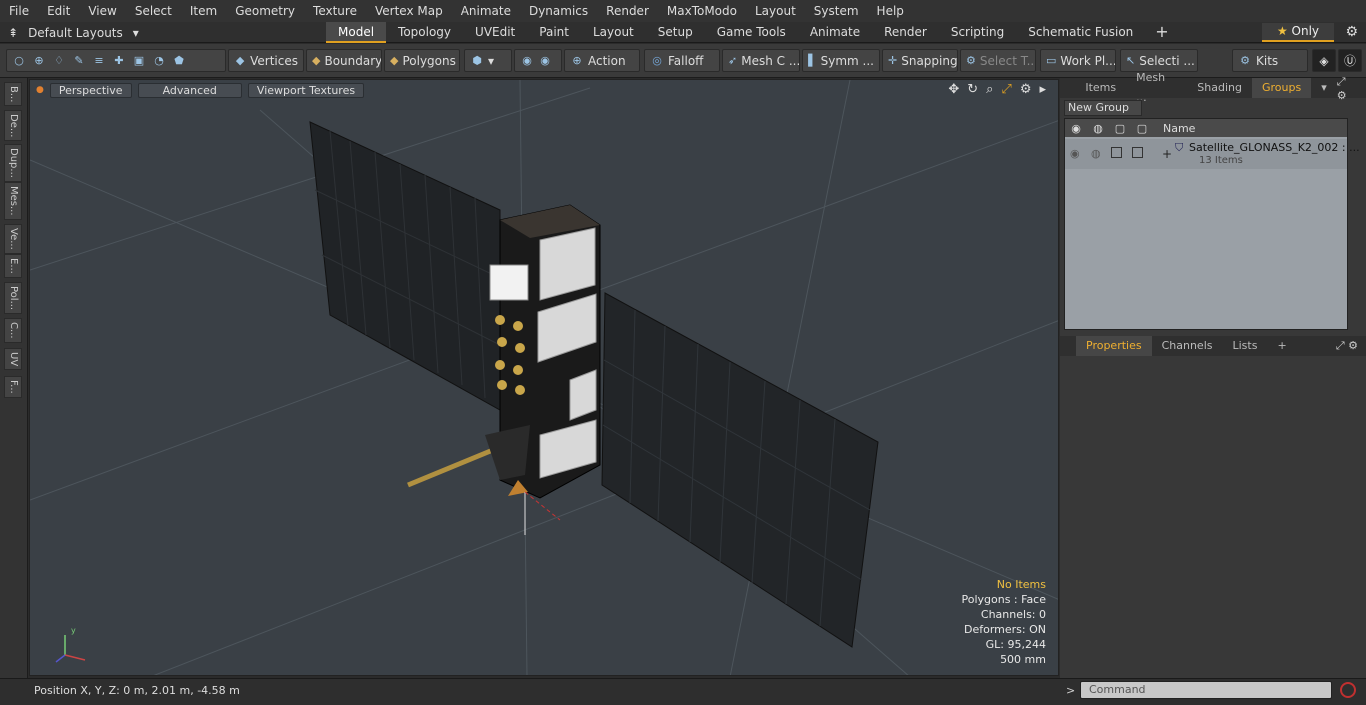 This screenshot has width=1366, height=705. What do you see at coordinates (751, 32) in the screenshot?
I see `tab-game-tools: Game Tools` at bounding box center [751, 32].